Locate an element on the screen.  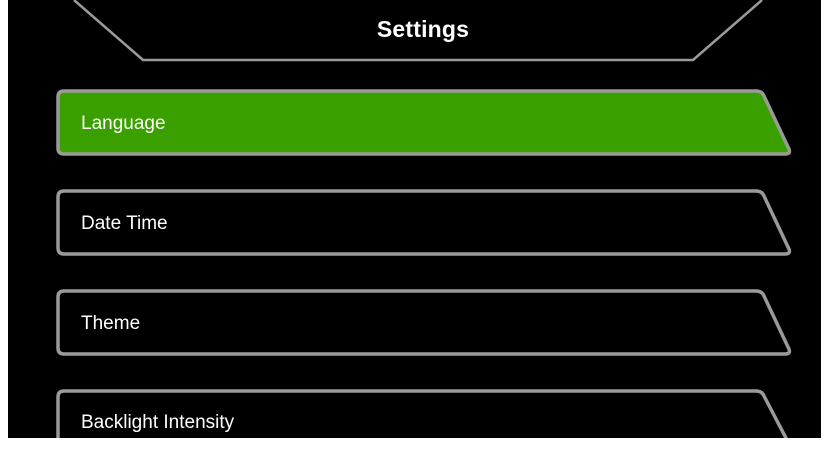
menu-item-language is located at coordinates (426, 123).